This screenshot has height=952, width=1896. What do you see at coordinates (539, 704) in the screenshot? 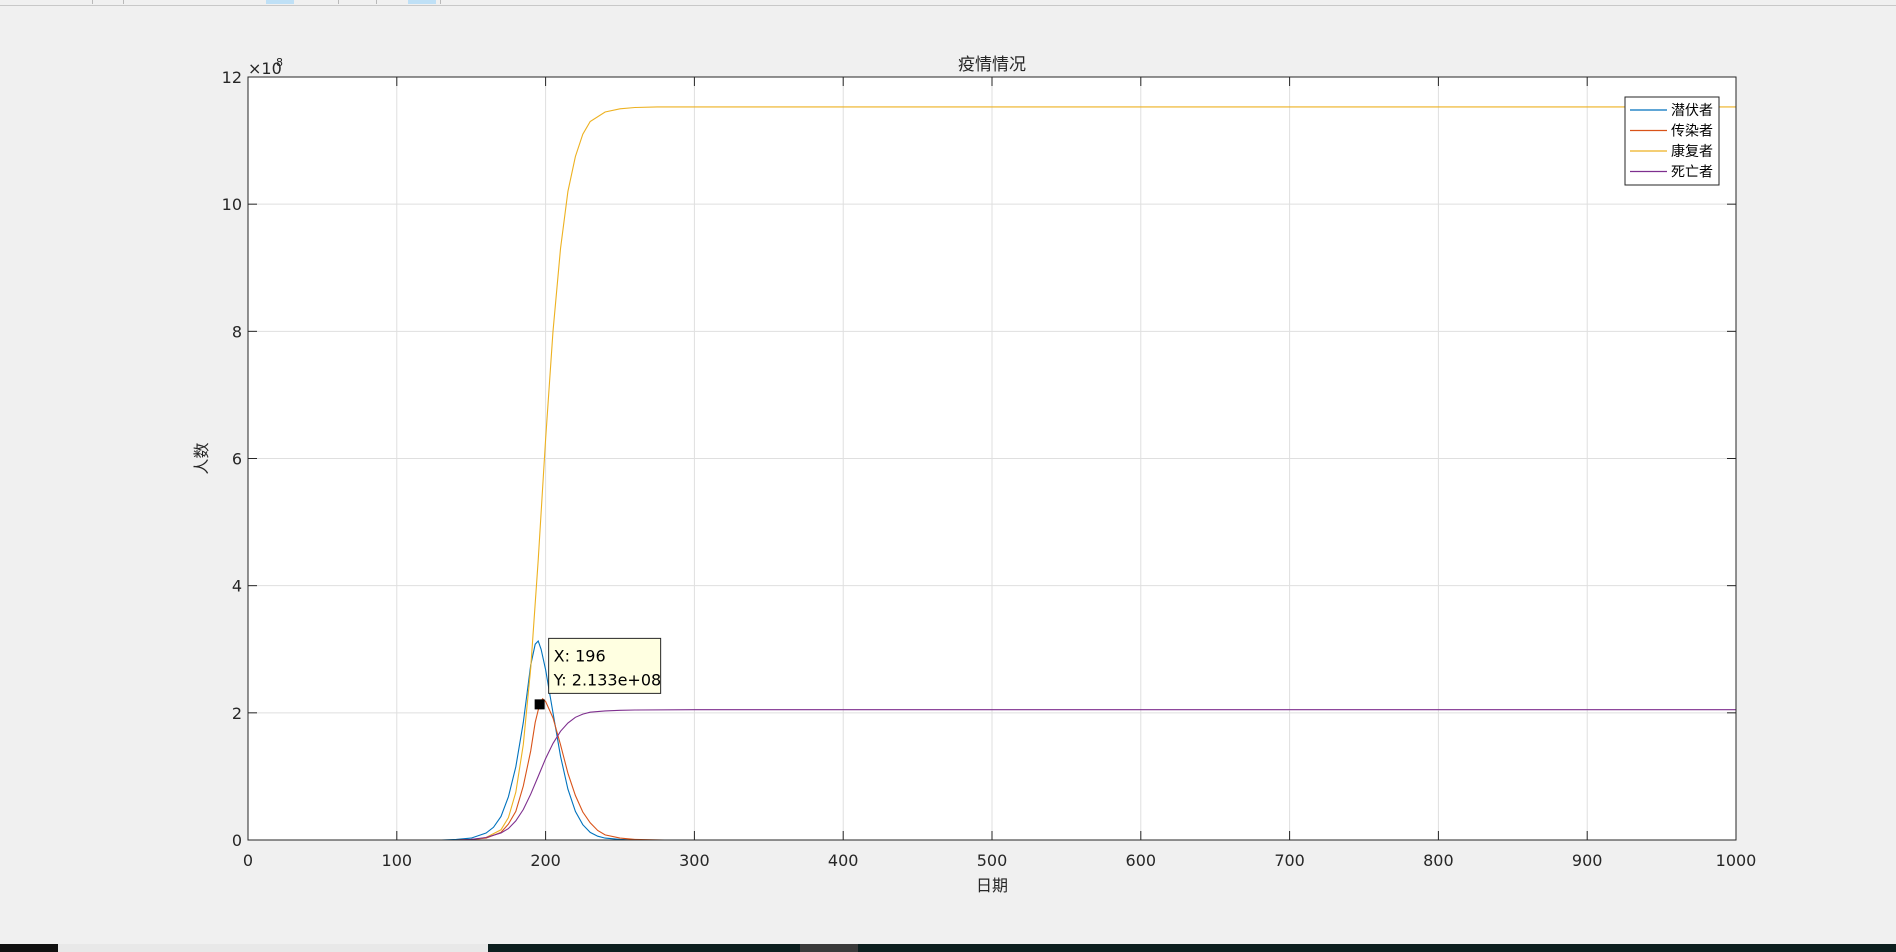
I see `datatip-marker` at bounding box center [539, 704].